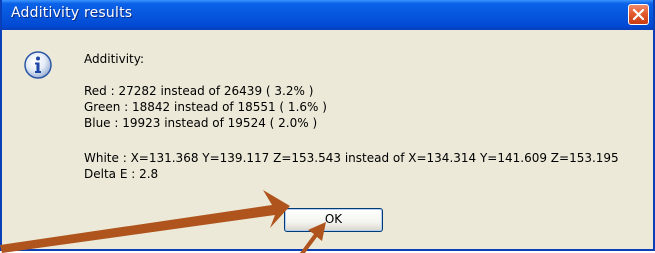 This screenshot has width=655, height=253. I want to click on red-result: Red : 27282 instead of 26439 ( 3.2% ), so click(199, 91).